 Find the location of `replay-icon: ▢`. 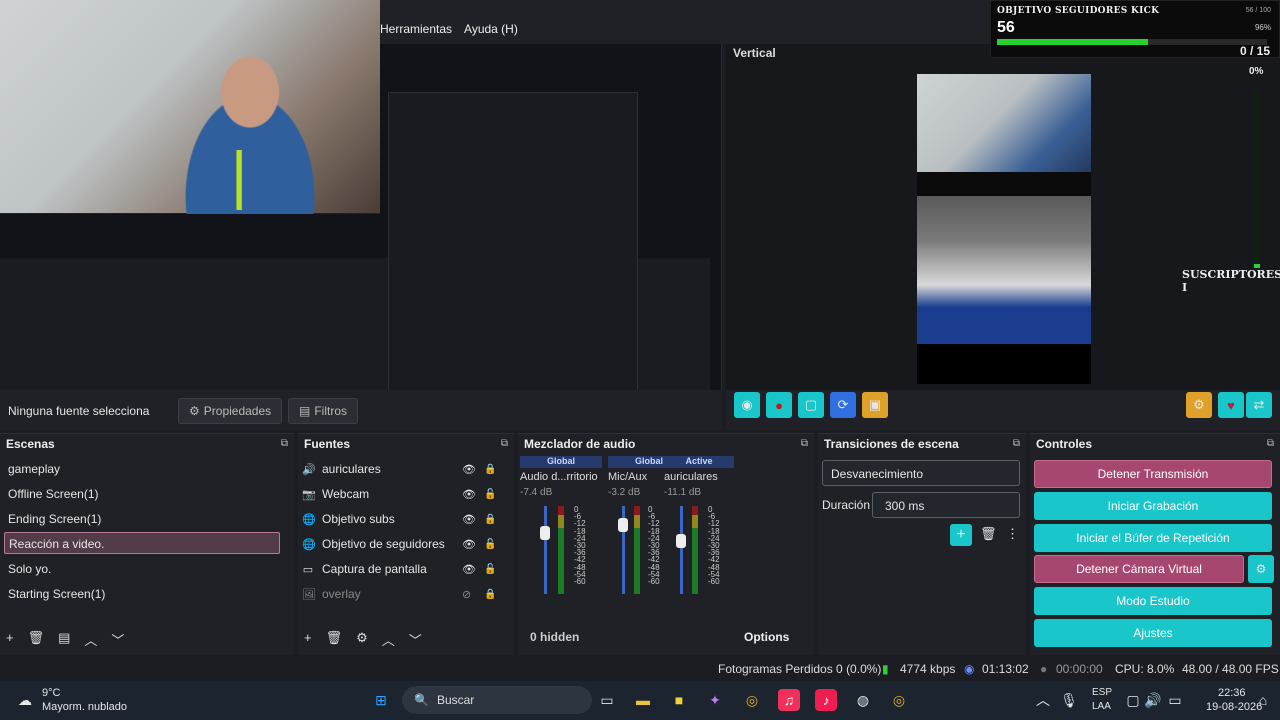

replay-icon: ▢ is located at coordinates (811, 405).